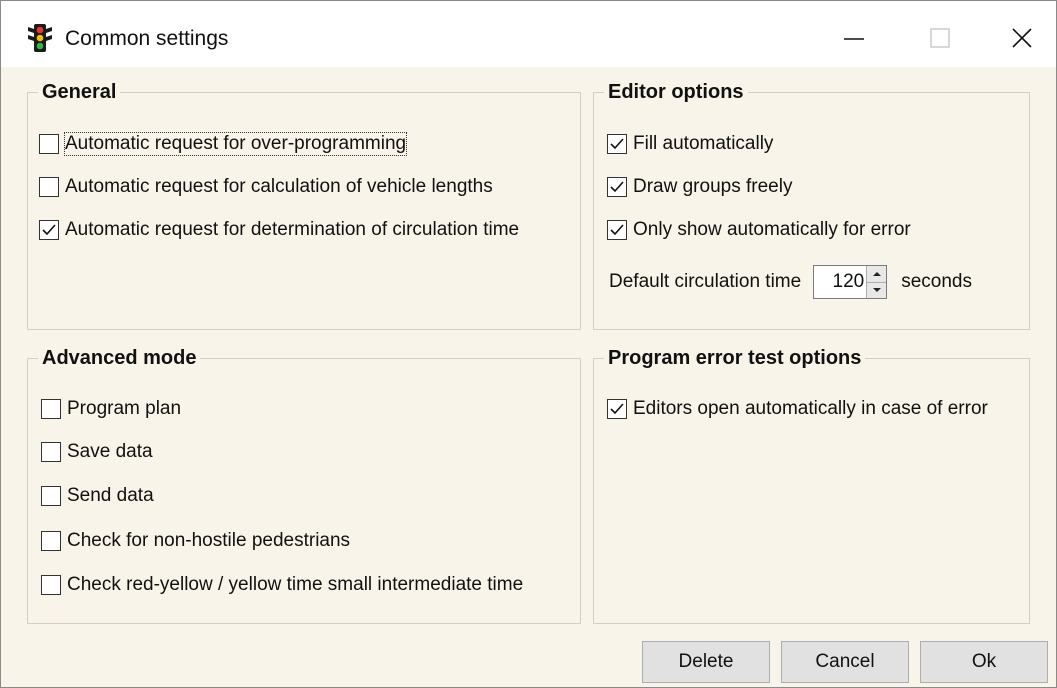 The width and height of the screenshot is (1057, 688). What do you see at coordinates (110, 495) in the screenshot?
I see `checkbox-label: Send data` at bounding box center [110, 495].